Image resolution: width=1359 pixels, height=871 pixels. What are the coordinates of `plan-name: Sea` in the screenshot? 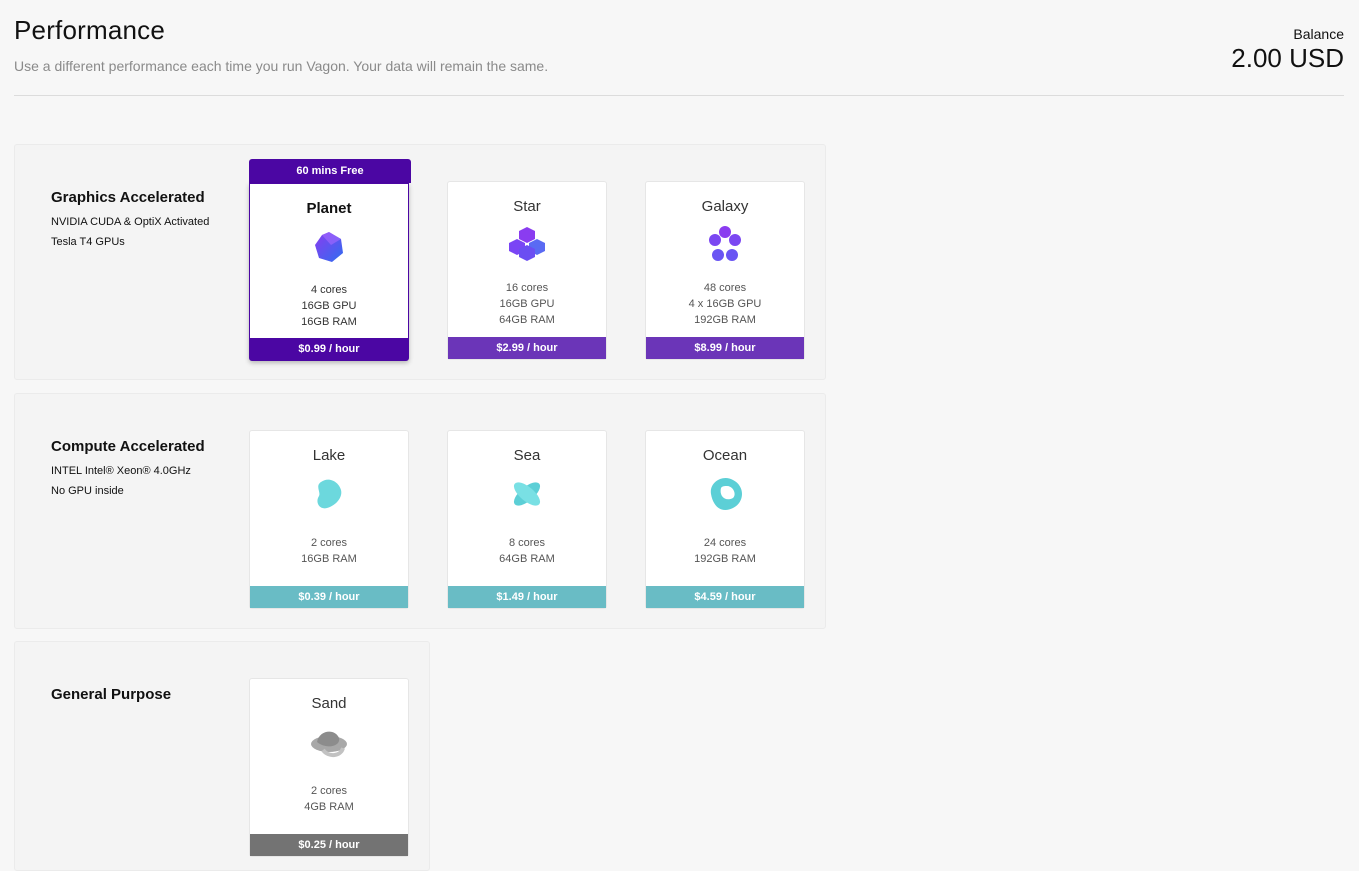 It's located at (527, 455).